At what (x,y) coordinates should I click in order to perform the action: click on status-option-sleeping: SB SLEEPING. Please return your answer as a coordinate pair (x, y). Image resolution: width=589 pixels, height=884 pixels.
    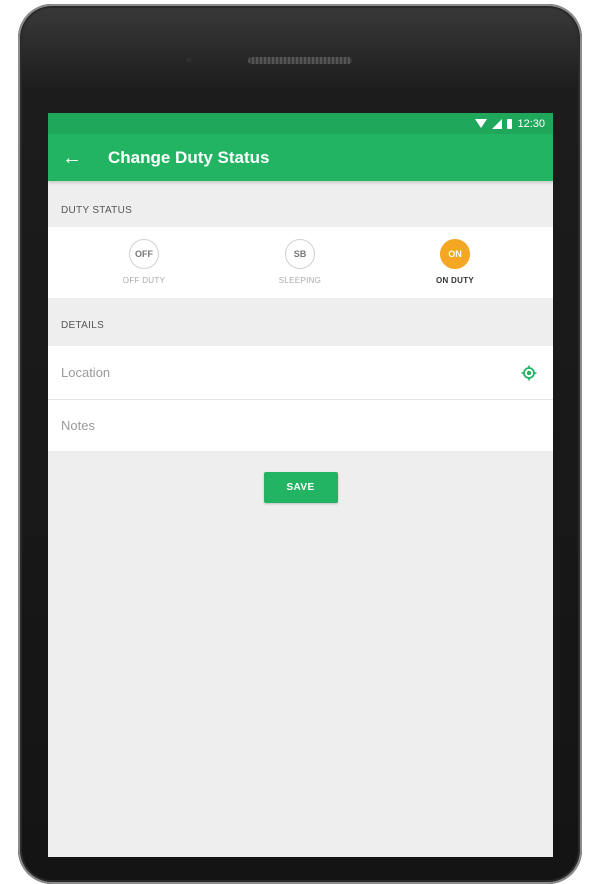
    Looking at the image, I should click on (300, 262).